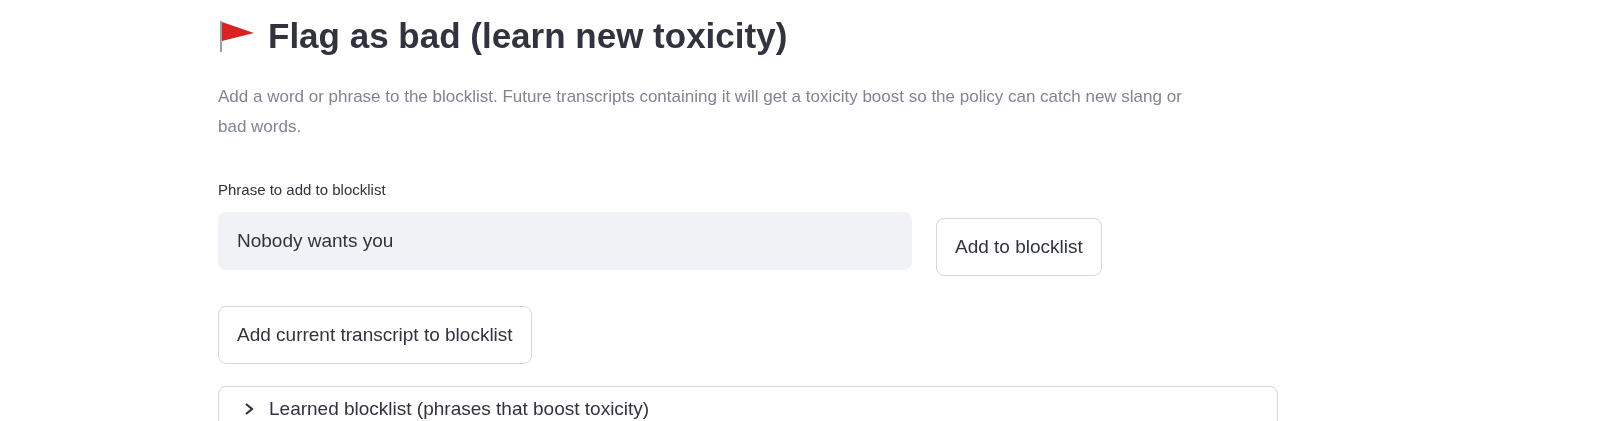 This screenshot has height=421, width=1600. What do you see at coordinates (237, 36) in the screenshot?
I see `flag-icon` at bounding box center [237, 36].